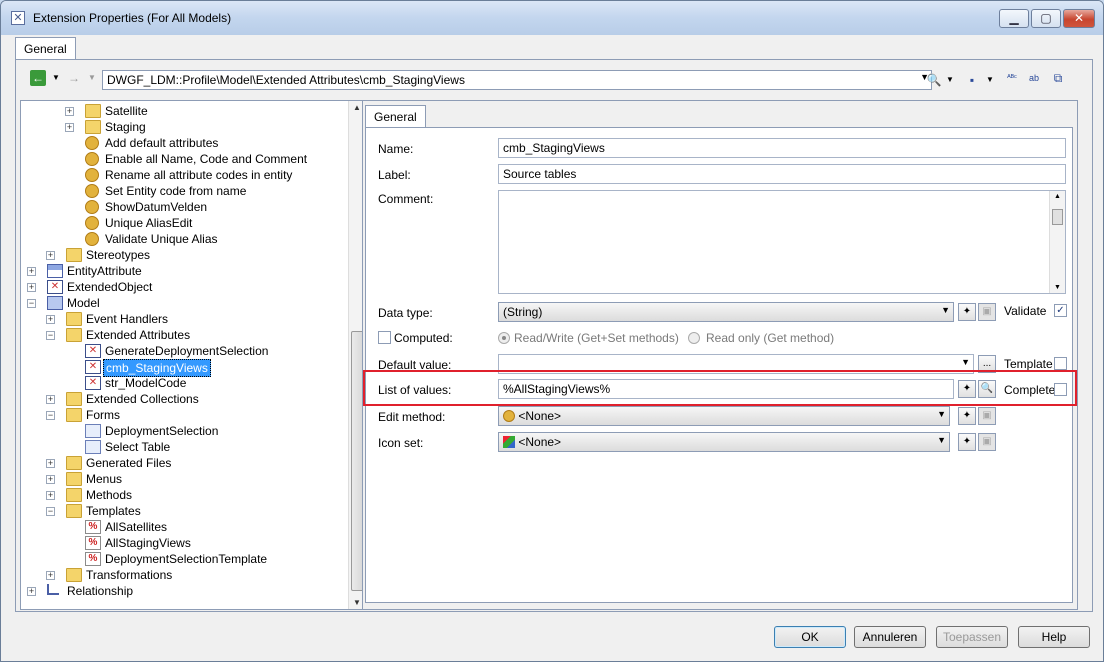  I want to click on tree-item: + Staging, so click(185, 127).